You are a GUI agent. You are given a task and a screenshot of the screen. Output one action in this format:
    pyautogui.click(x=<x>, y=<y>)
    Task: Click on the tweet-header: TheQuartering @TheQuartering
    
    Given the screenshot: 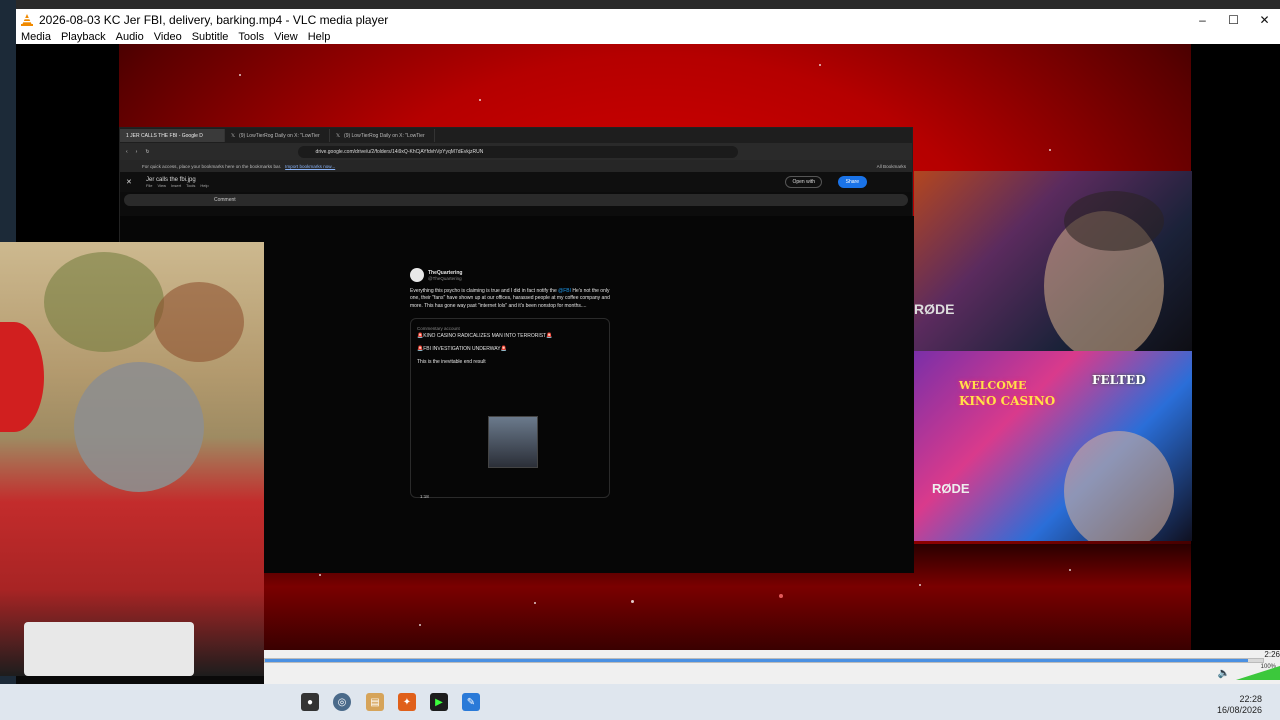 What is the action you would take?
    pyautogui.click(x=512, y=275)
    